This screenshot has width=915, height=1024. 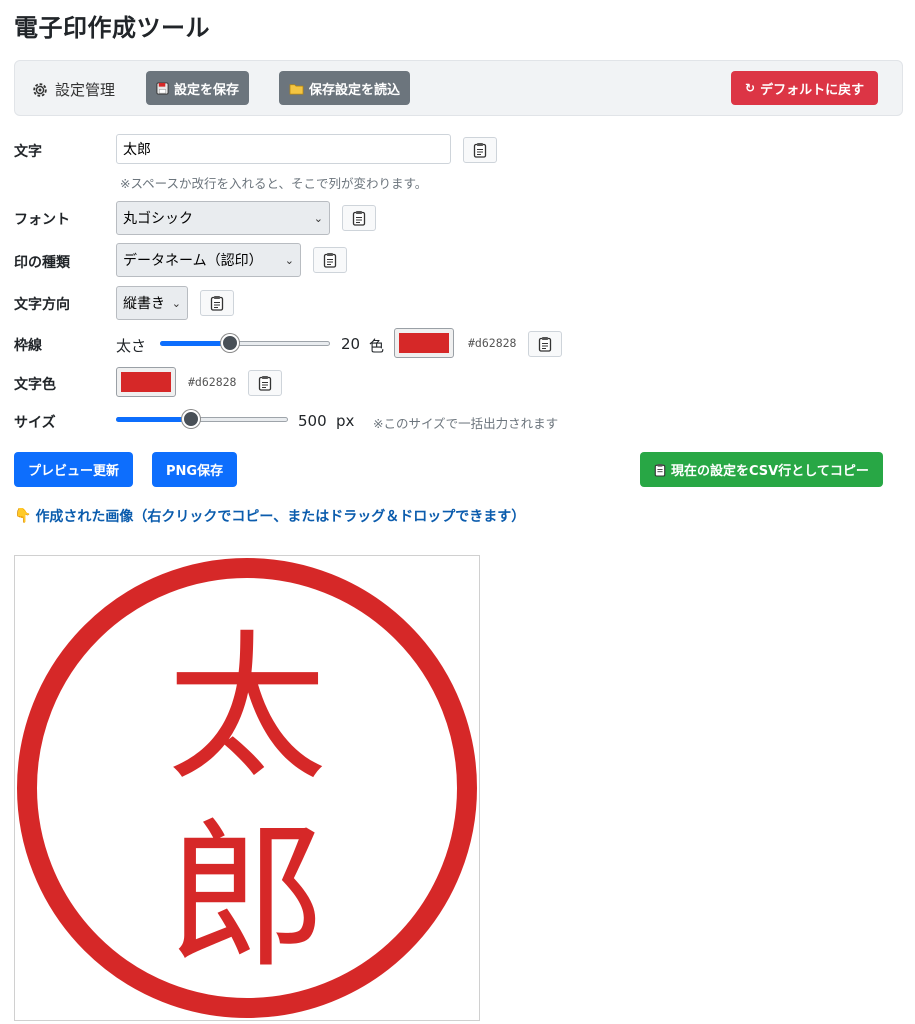 I want to click on text-label: 文字, so click(x=28, y=152).